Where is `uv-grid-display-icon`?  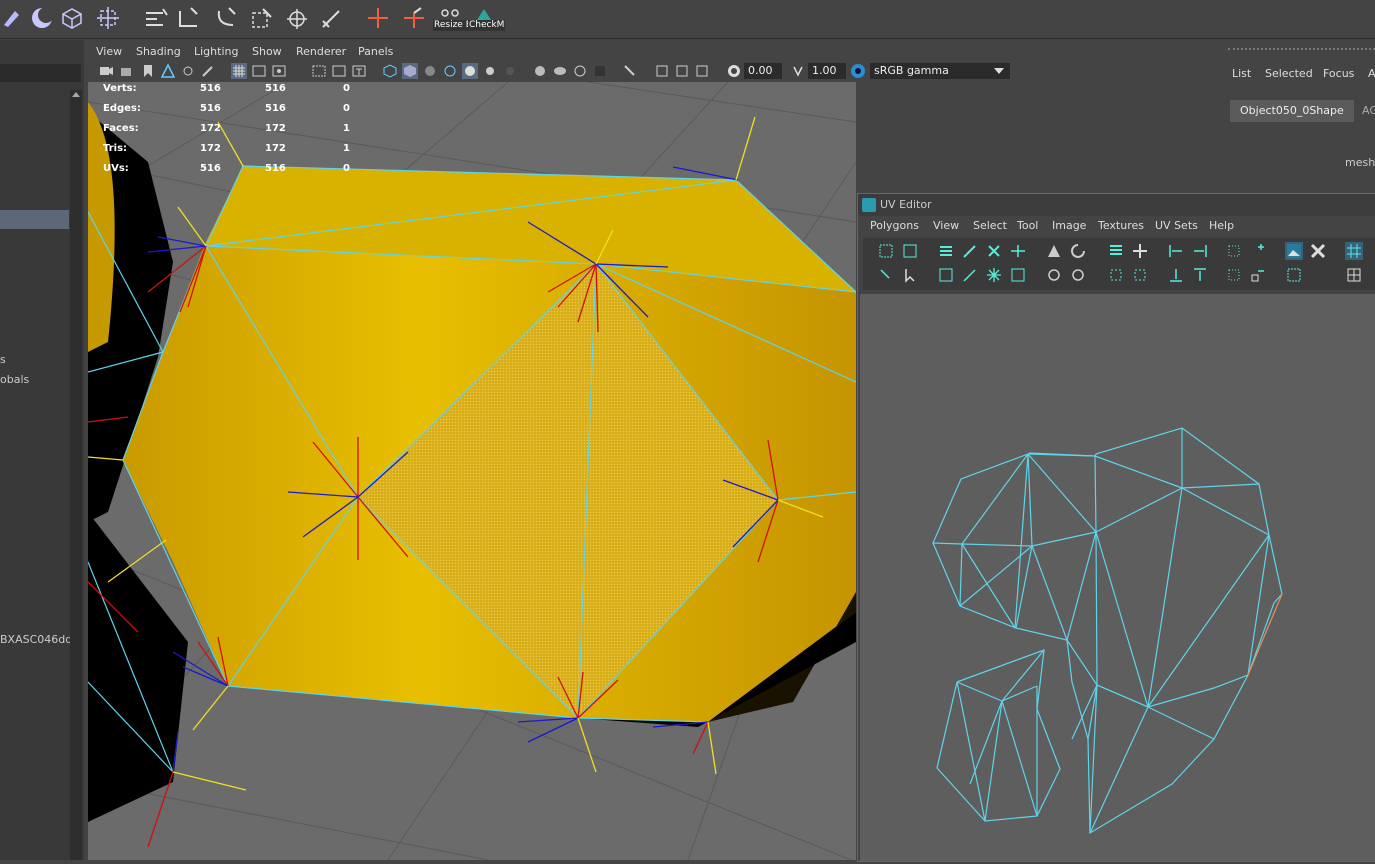 uv-grid-display-icon is located at coordinates (1354, 251).